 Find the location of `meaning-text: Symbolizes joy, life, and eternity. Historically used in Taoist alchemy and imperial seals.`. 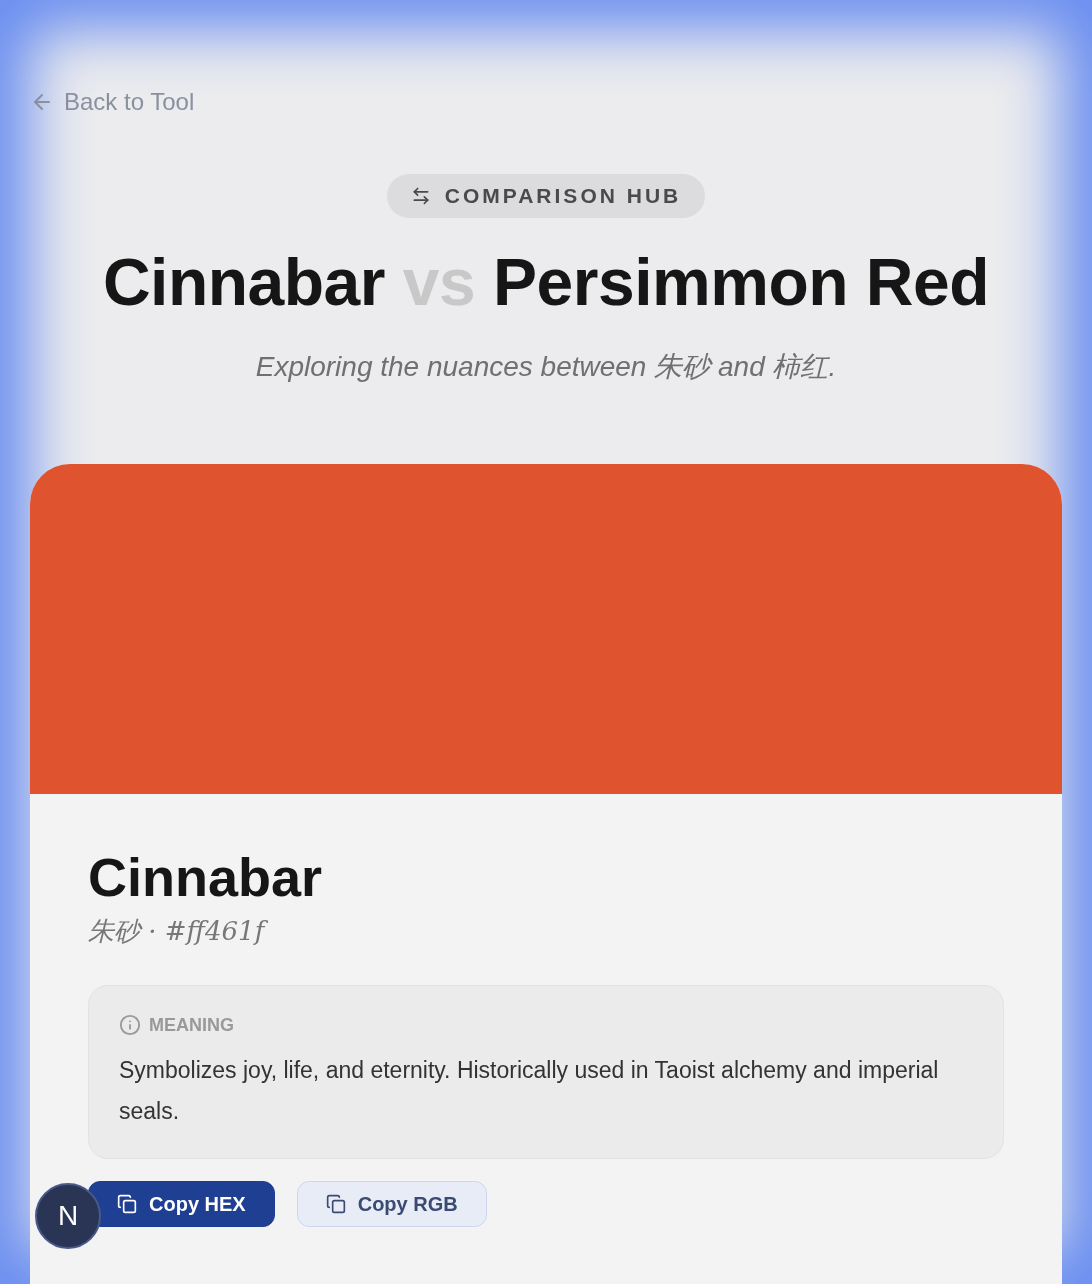

meaning-text: Symbolizes joy, life, and eternity. Historically used in Taoist alchemy and imperial seals. is located at coordinates (529, 1091).